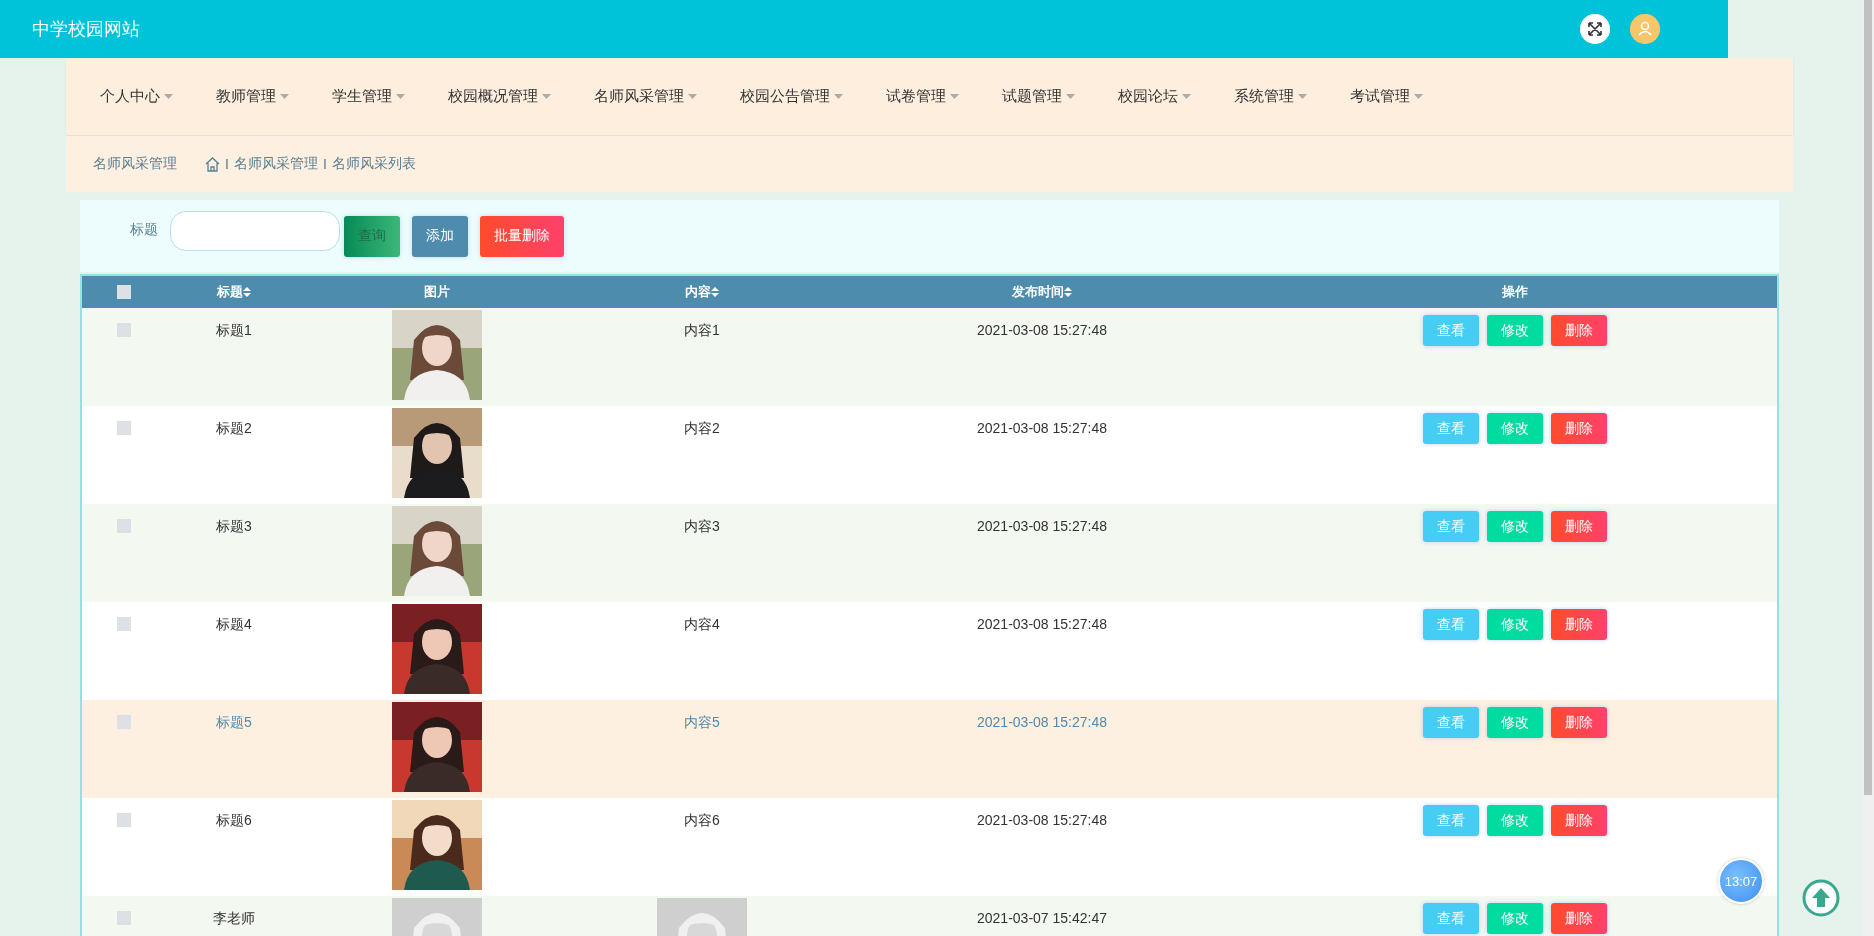  Describe the element at coordinates (922, 96) in the screenshot. I see `nav-menu-item: 试卷管理` at that location.